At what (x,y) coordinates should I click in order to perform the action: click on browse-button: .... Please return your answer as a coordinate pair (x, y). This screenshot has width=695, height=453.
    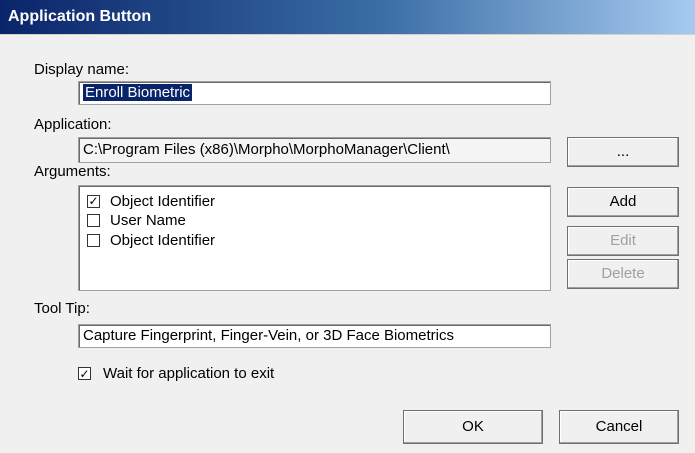
    Looking at the image, I should click on (623, 152).